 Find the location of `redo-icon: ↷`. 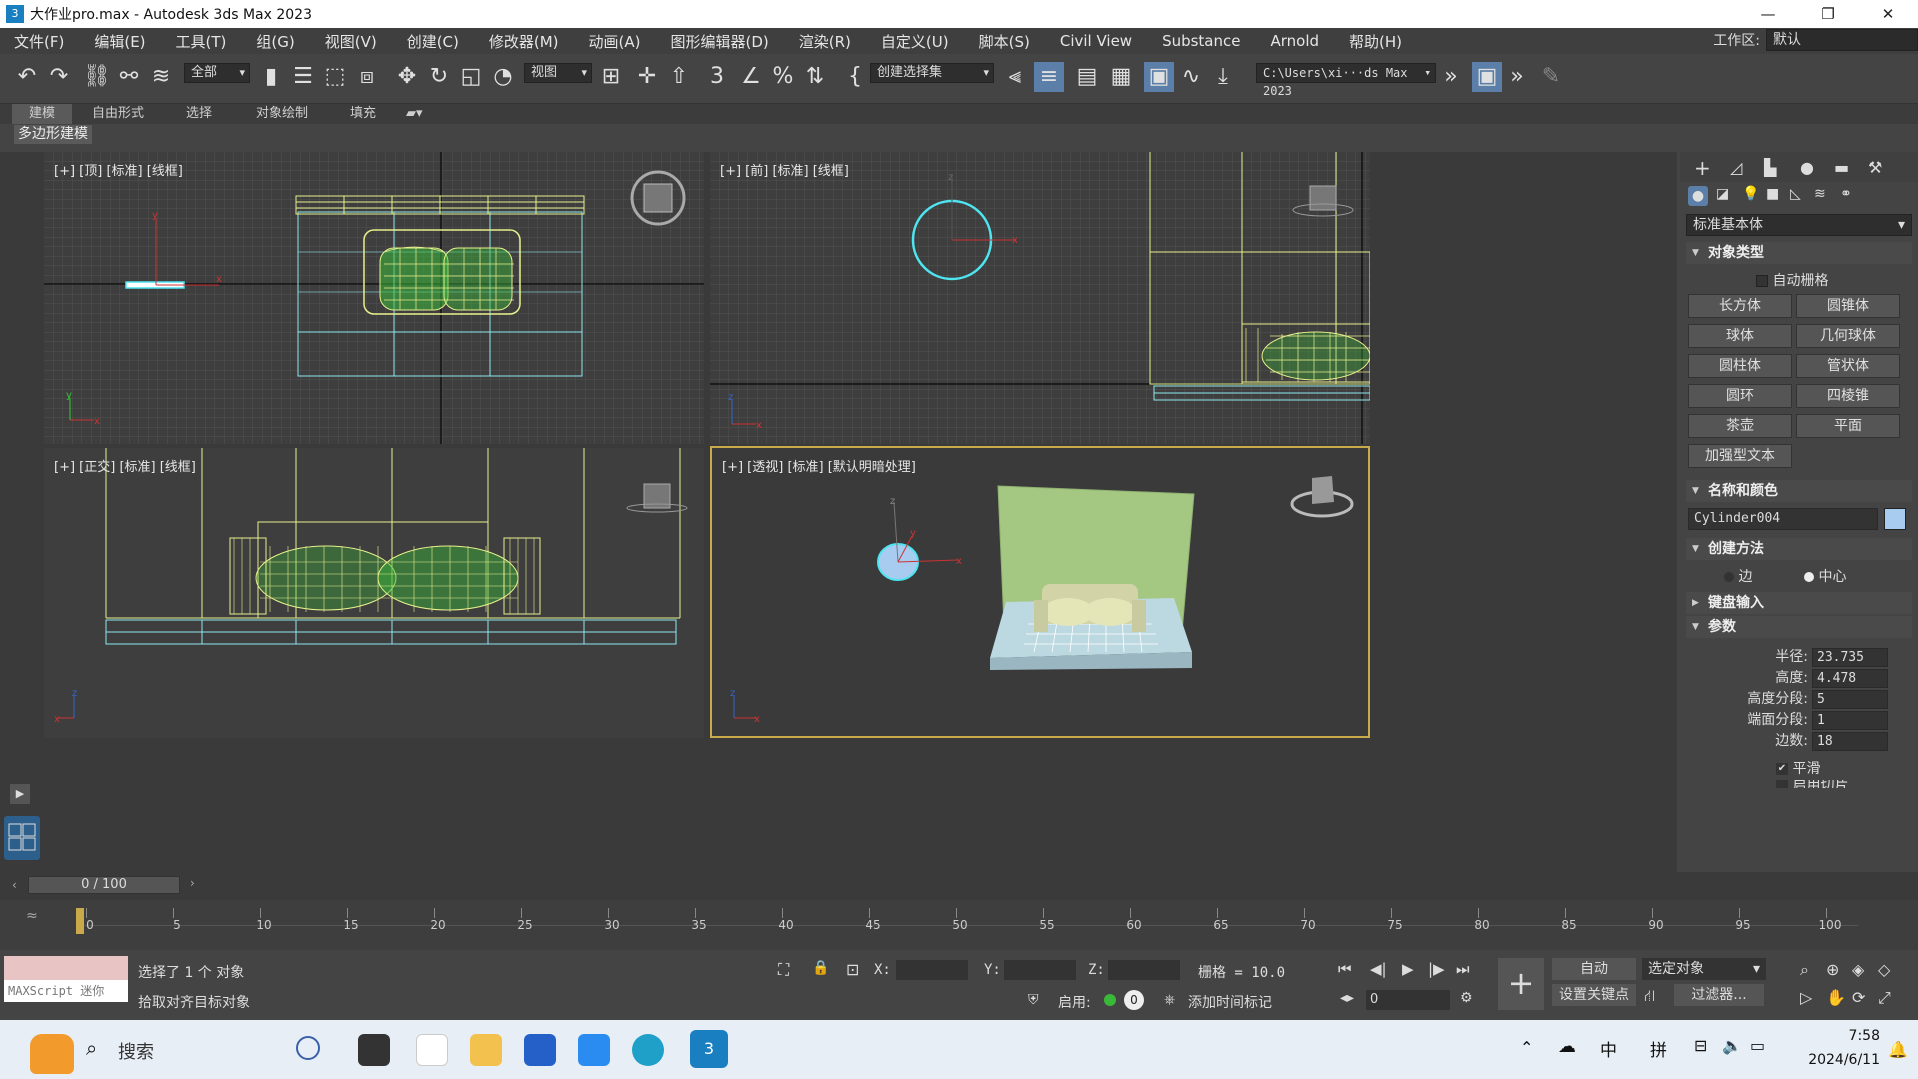

redo-icon: ↷ is located at coordinates (59, 77).